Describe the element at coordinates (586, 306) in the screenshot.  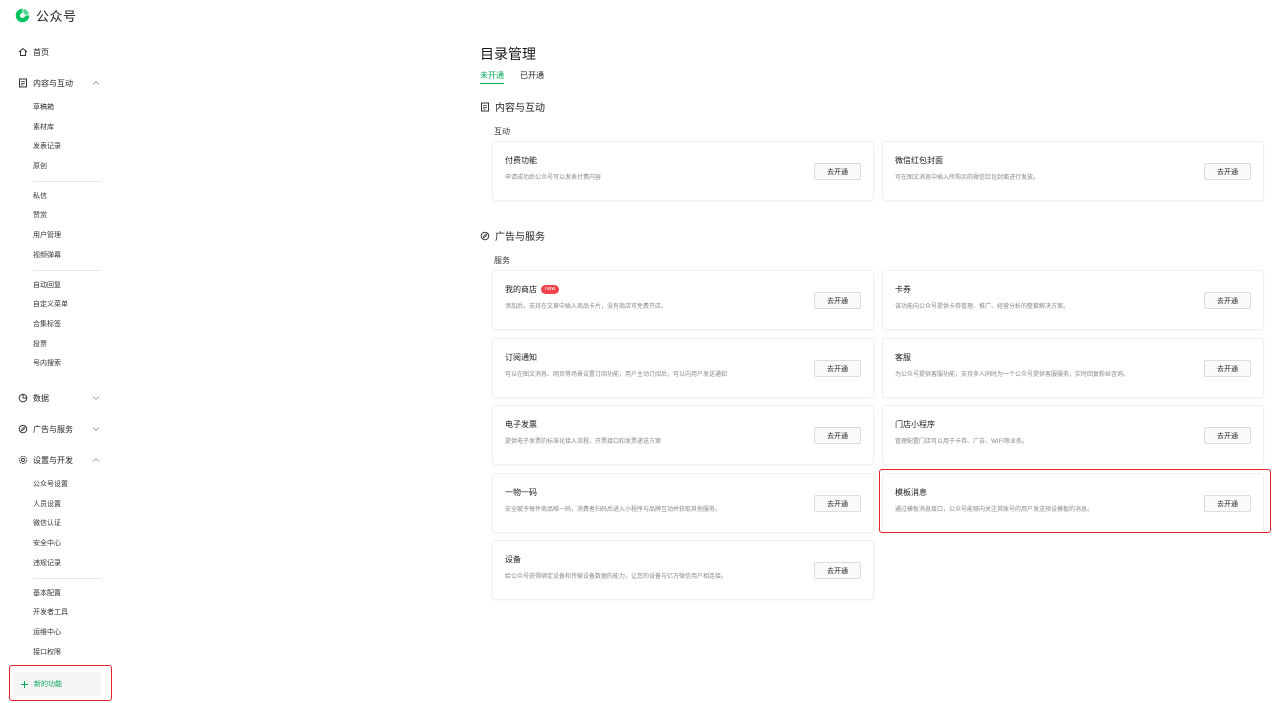
I see `card-description: 添加后，支持在文章中插入商品卡片，没有商店可免费开店。` at that location.